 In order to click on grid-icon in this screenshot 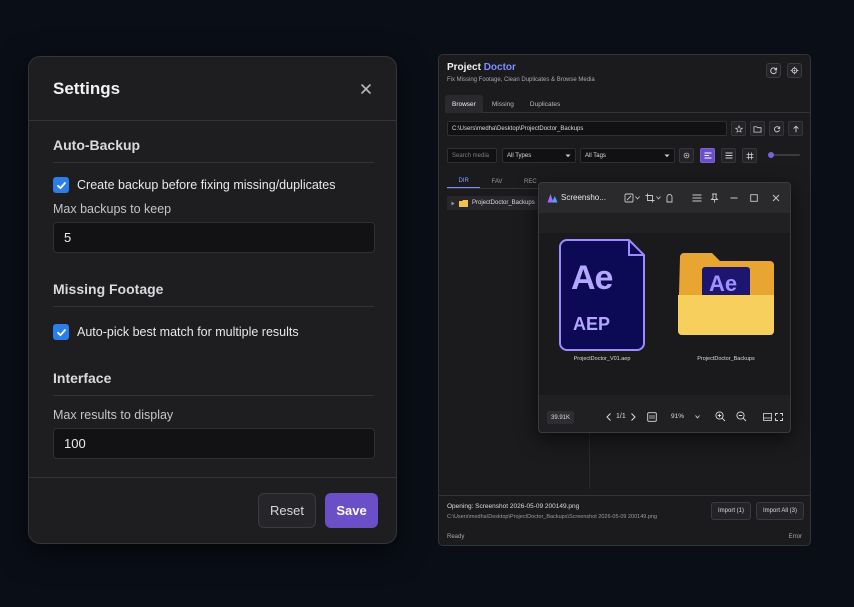, I will do `click(749, 155)`.